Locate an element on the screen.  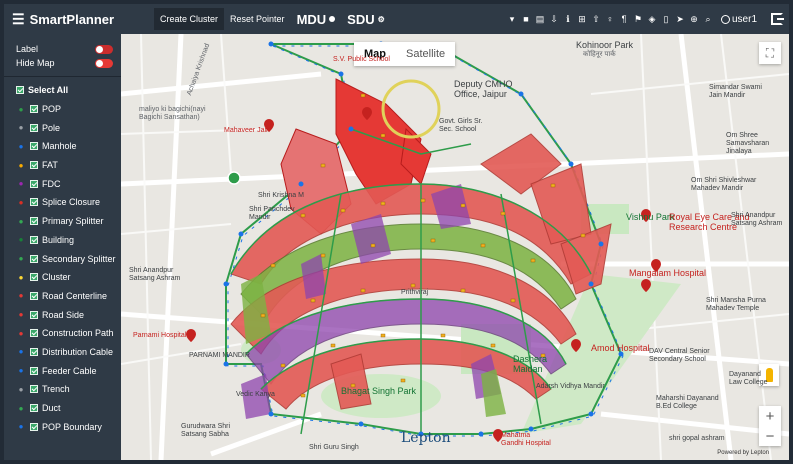
tab-mdu: MDU is located at coordinates (316, 19).